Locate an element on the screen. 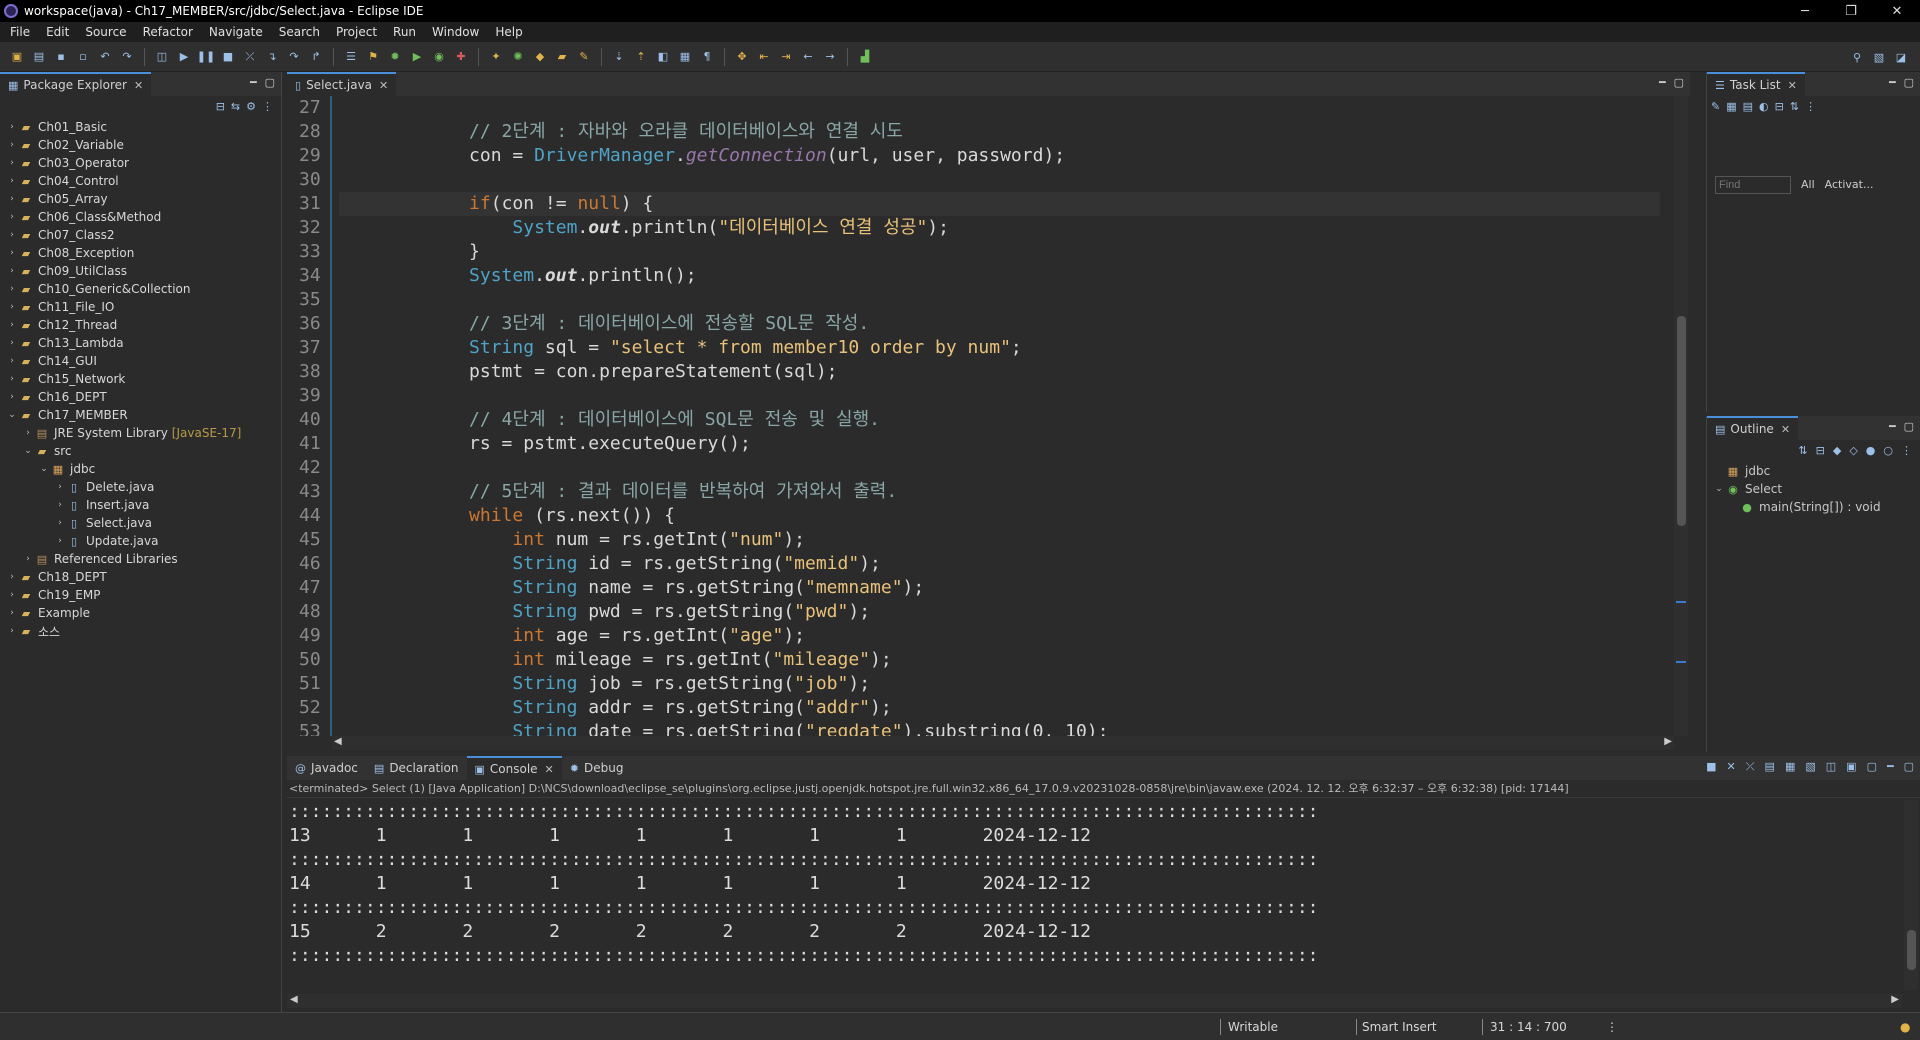 The width and height of the screenshot is (1920, 1040). menu-source: Source is located at coordinates (105, 32).